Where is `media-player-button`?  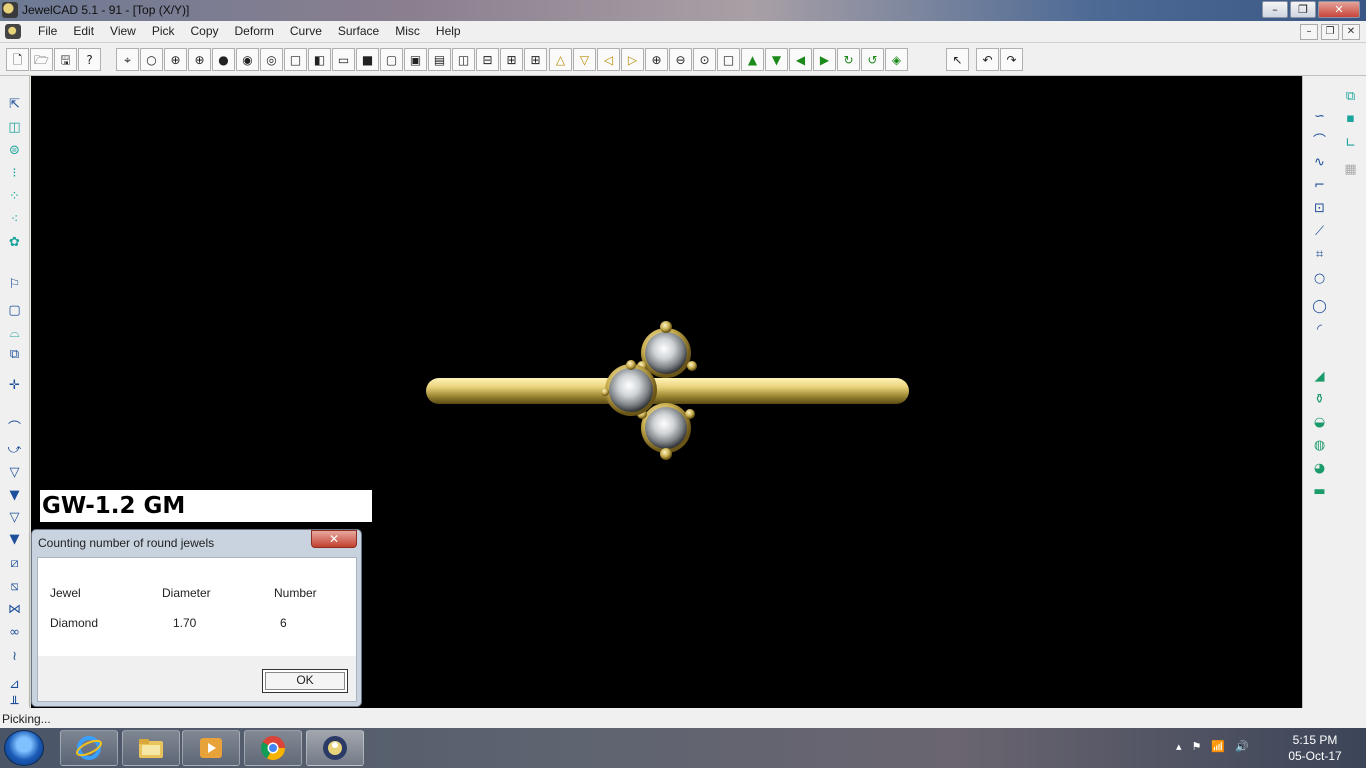 media-player-button is located at coordinates (211, 748).